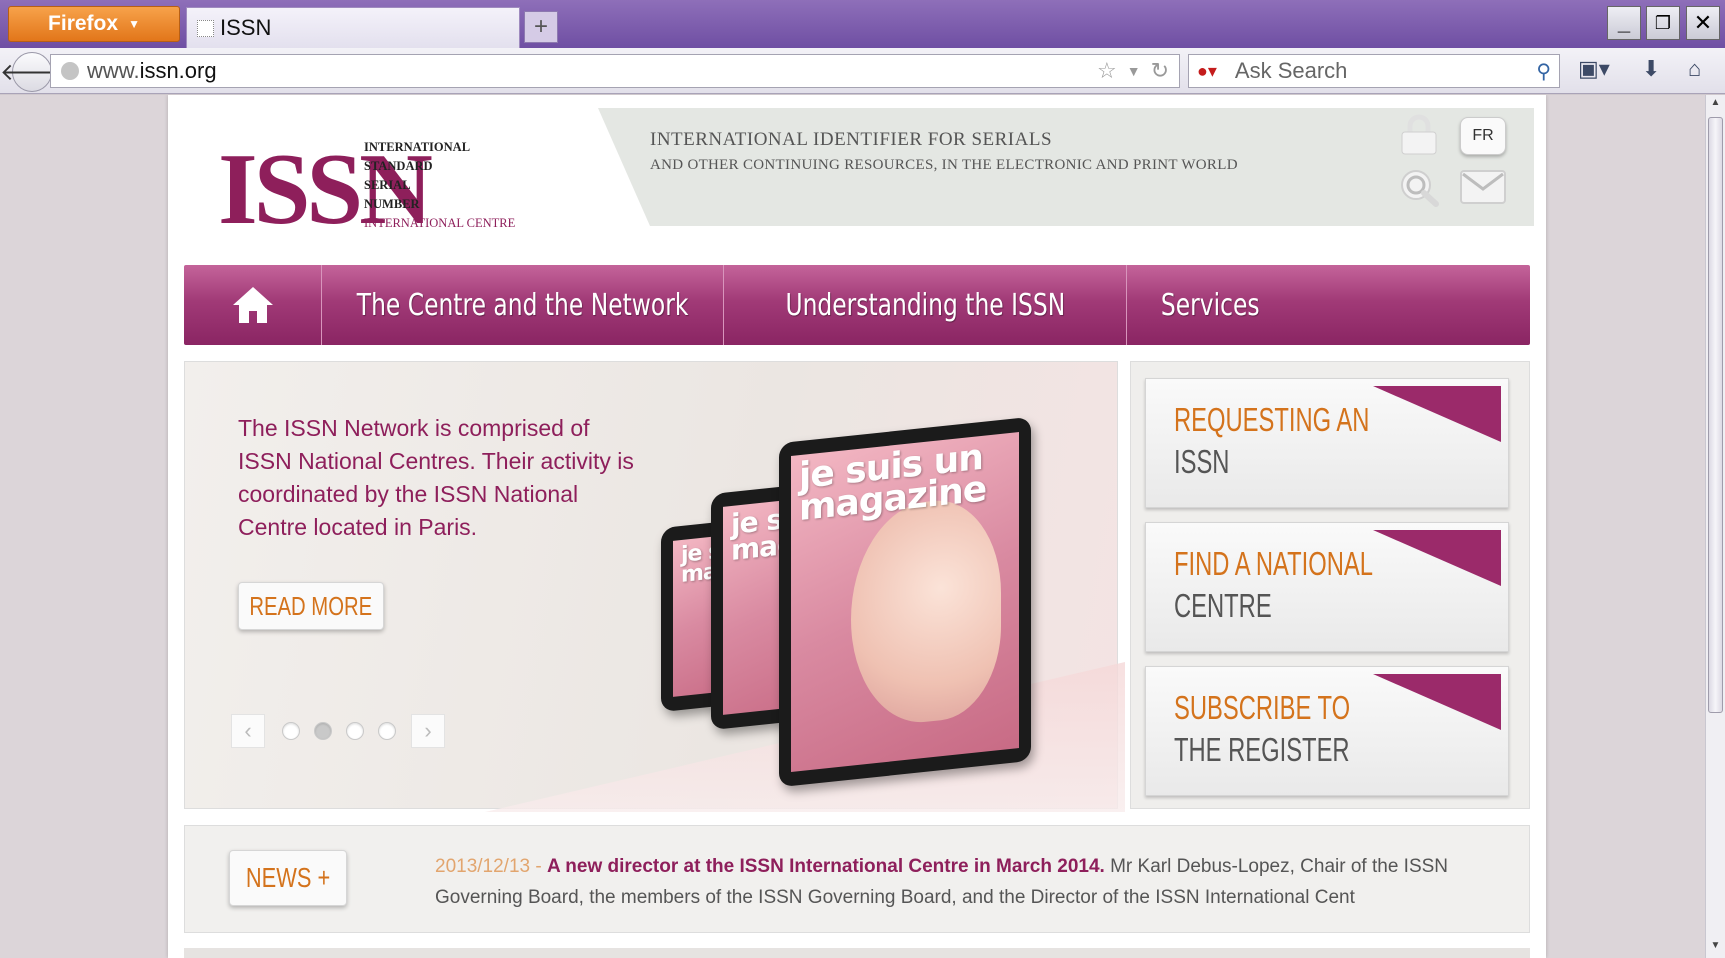  I want to click on navigation-toolbar: 🡐 www. issn.org ☆ ▼ ↻ ●▾ Ask Search ⚲, so click(862, 71).